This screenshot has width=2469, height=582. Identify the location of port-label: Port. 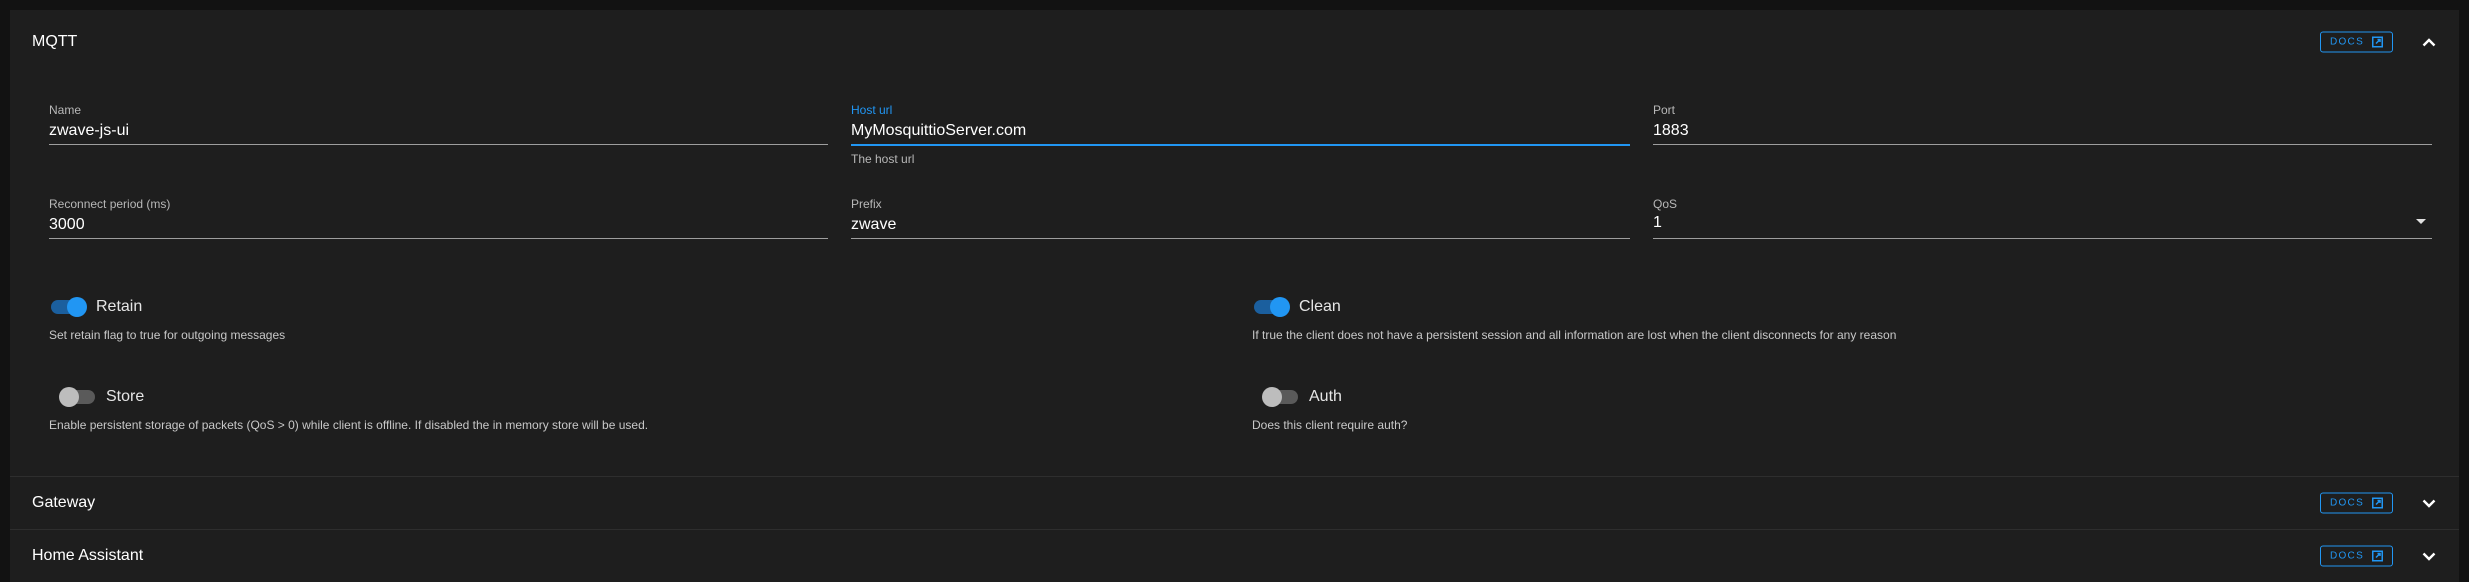
(1664, 110).